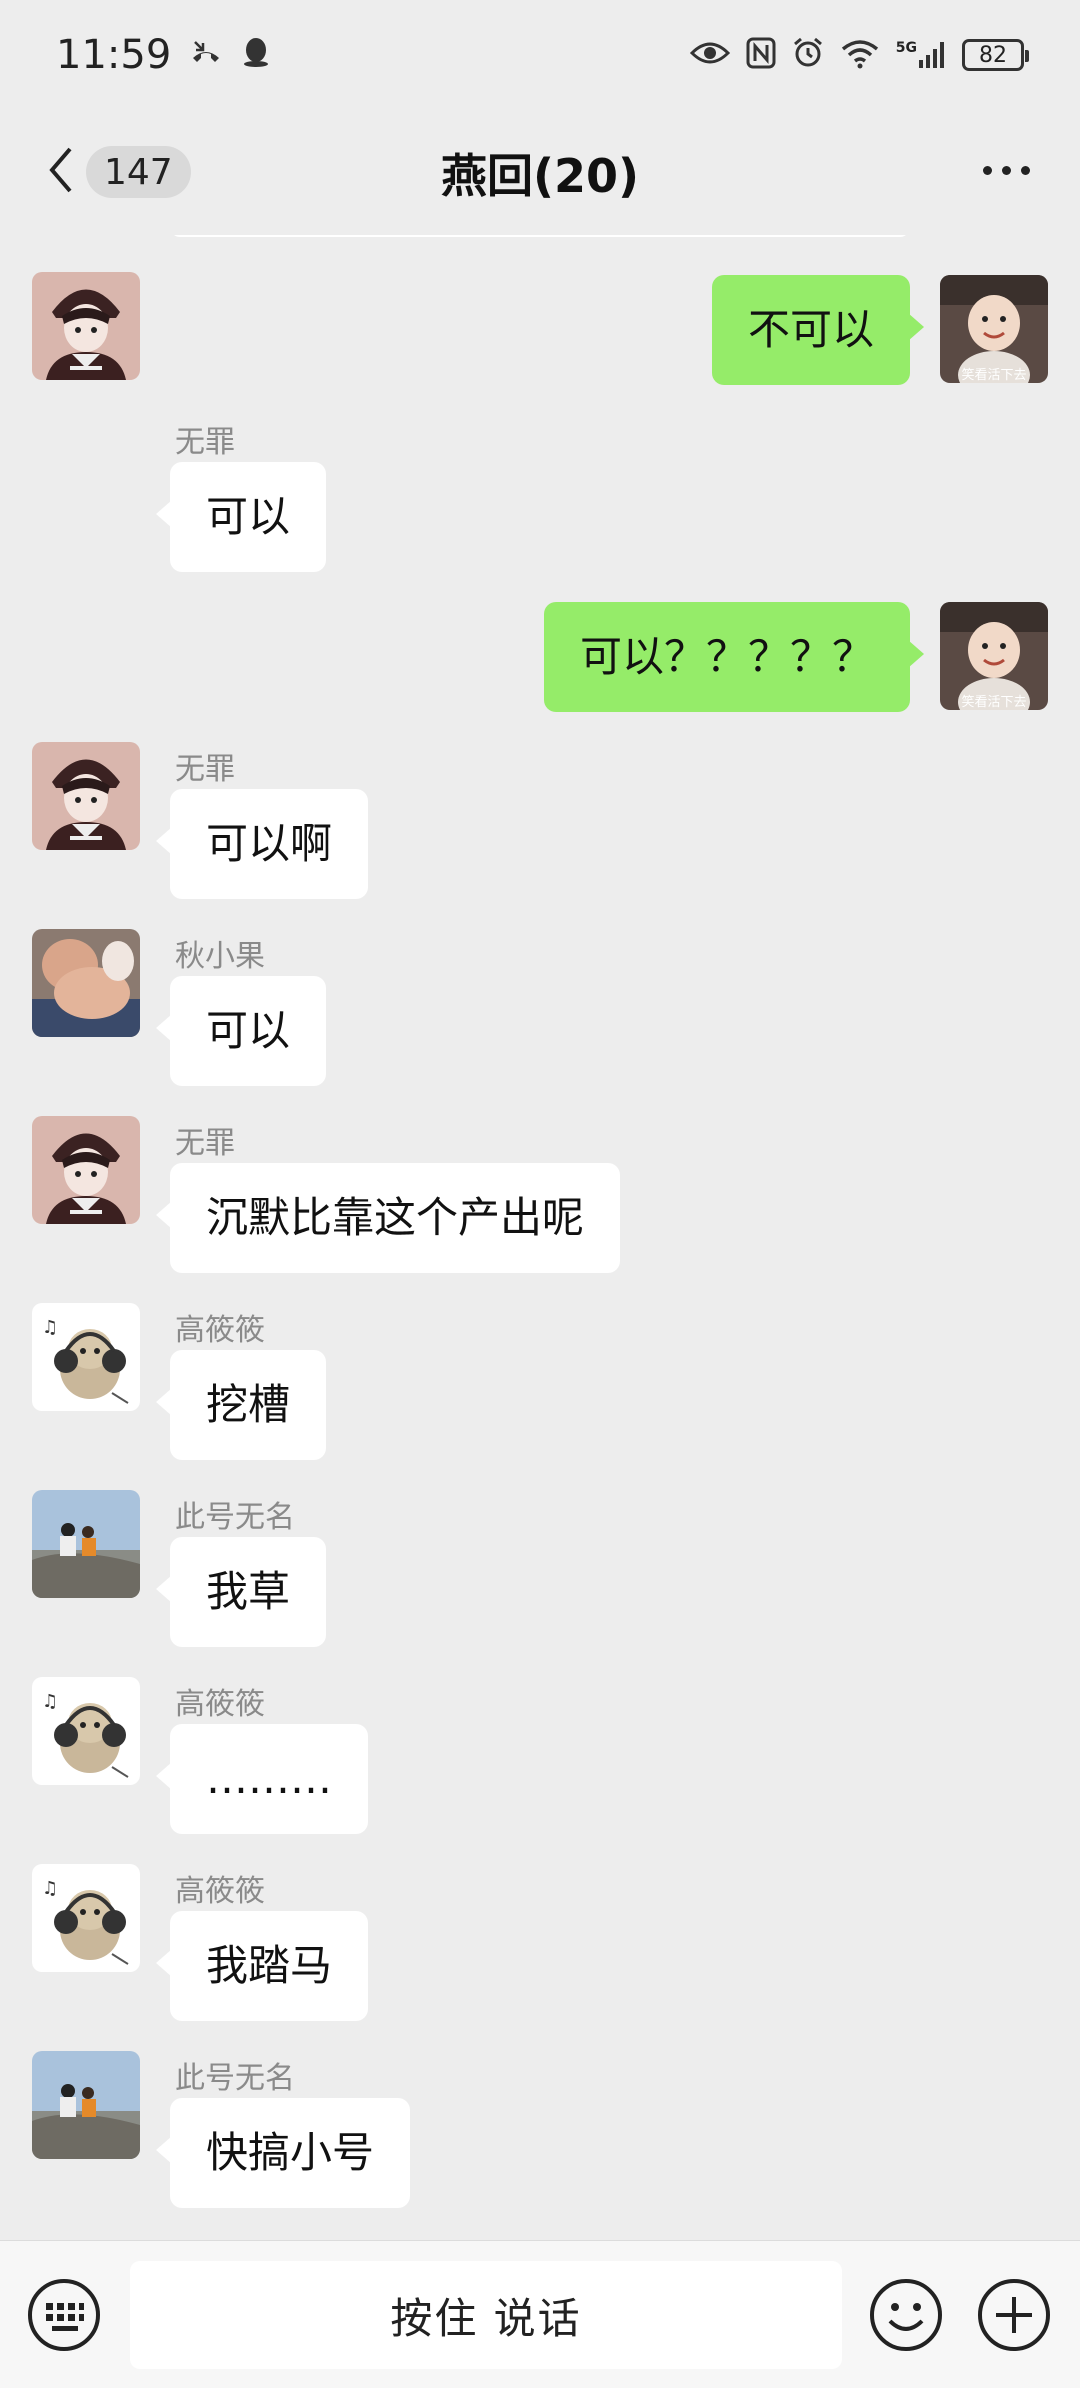 Image resolution: width=1080 pixels, height=2388 pixels. What do you see at coordinates (262, 844) in the screenshot?
I see `message-bubble: 可以啊` at bounding box center [262, 844].